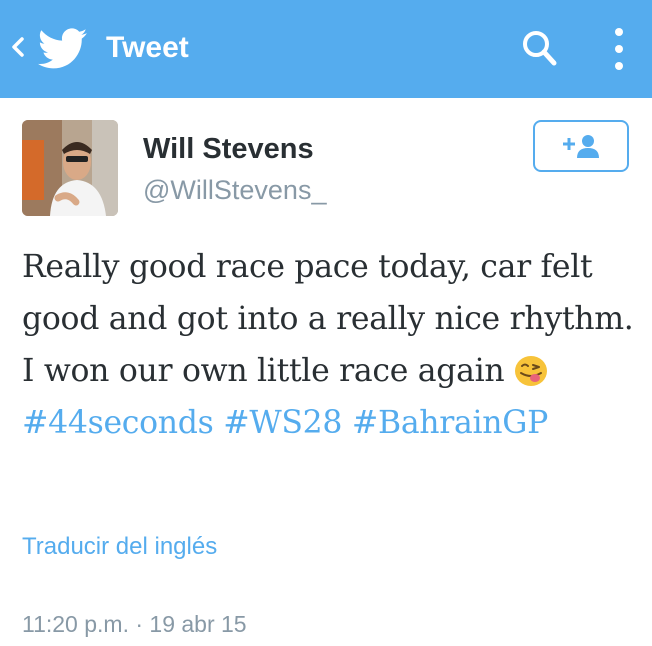  I want to click on avatar-image, so click(70, 168).